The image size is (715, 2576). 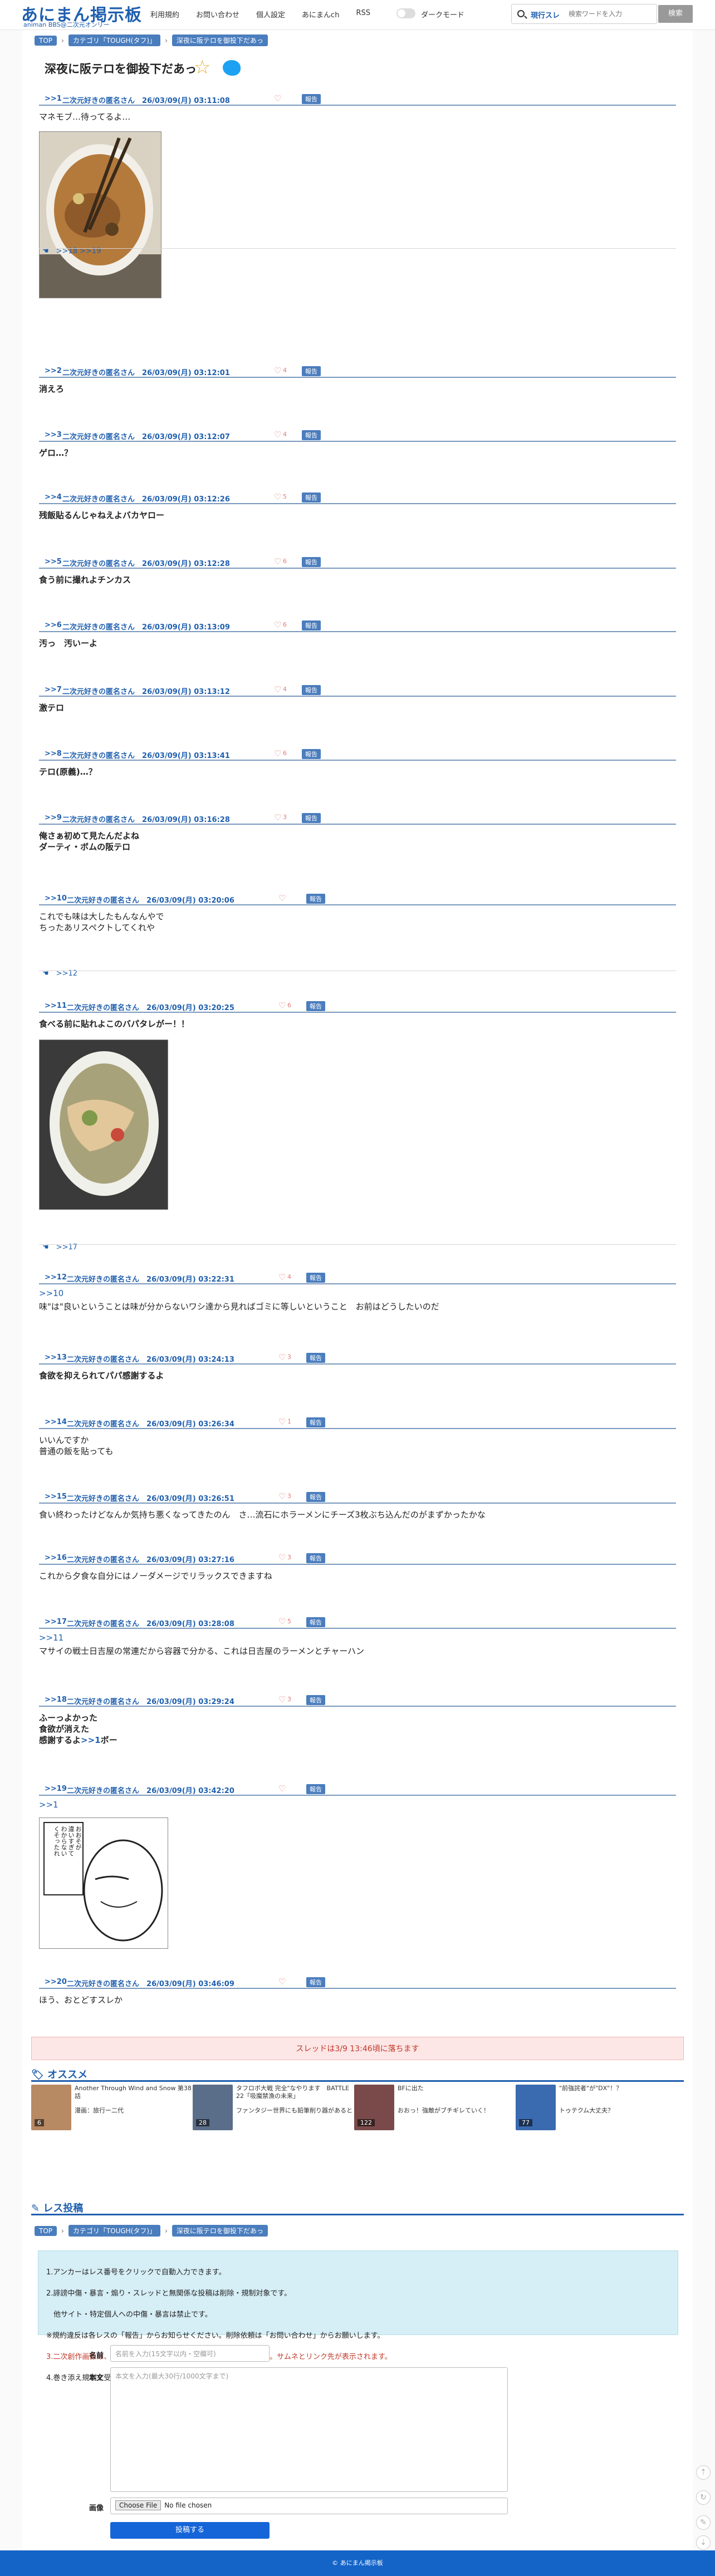 I want to click on search-button: 検索, so click(x=675, y=14).